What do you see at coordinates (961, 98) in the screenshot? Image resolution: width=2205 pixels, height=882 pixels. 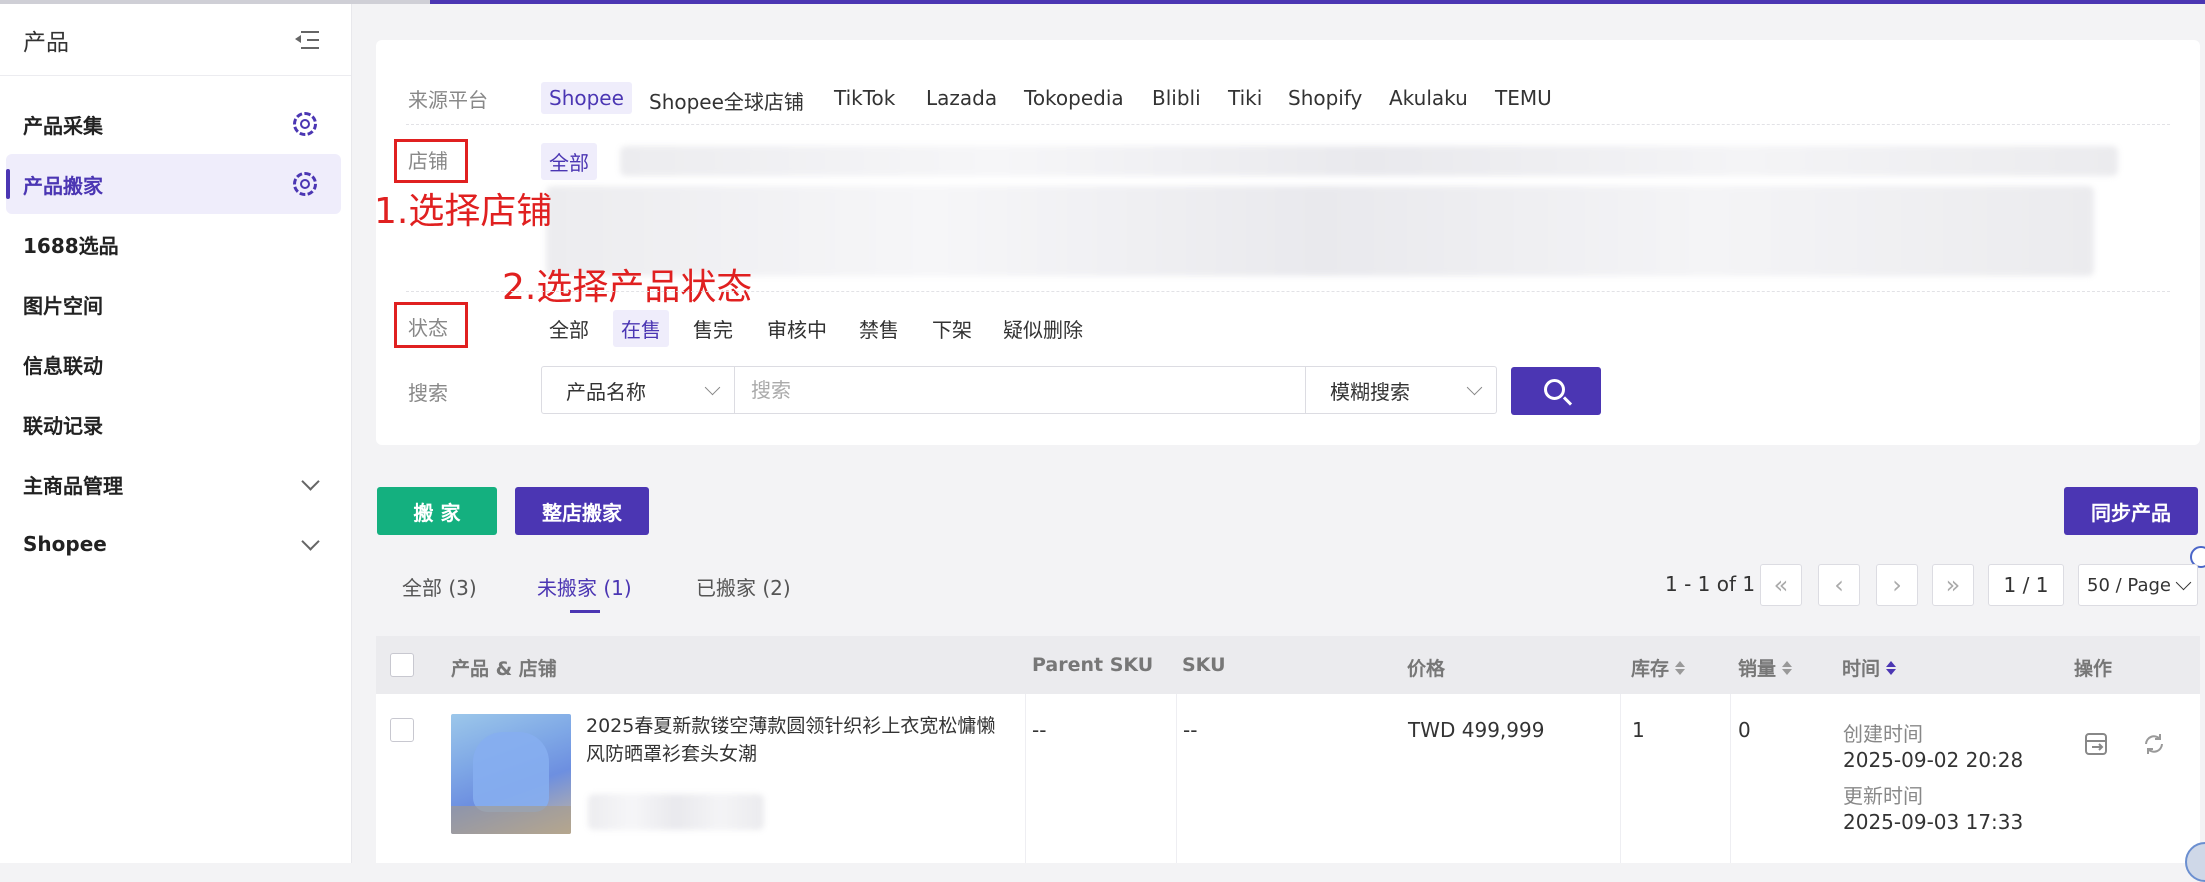 I see `platform-lazada: Lazada` at bounding box center [961, 98].